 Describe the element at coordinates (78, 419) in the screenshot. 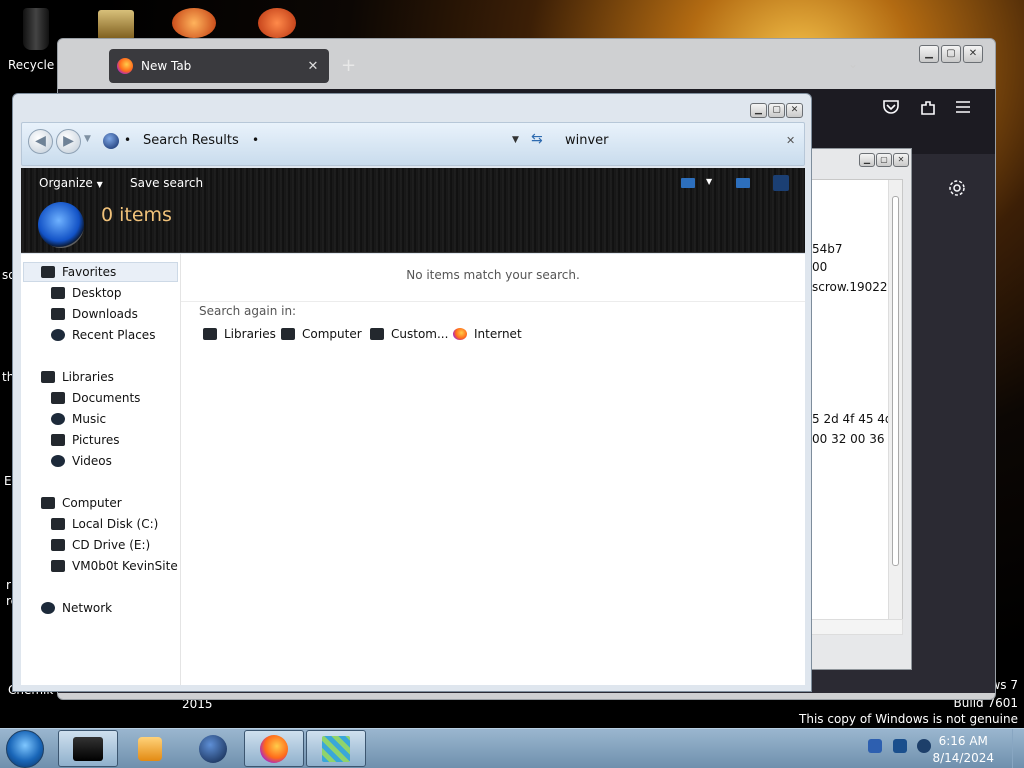

I see `nav-music: Music` at that location.